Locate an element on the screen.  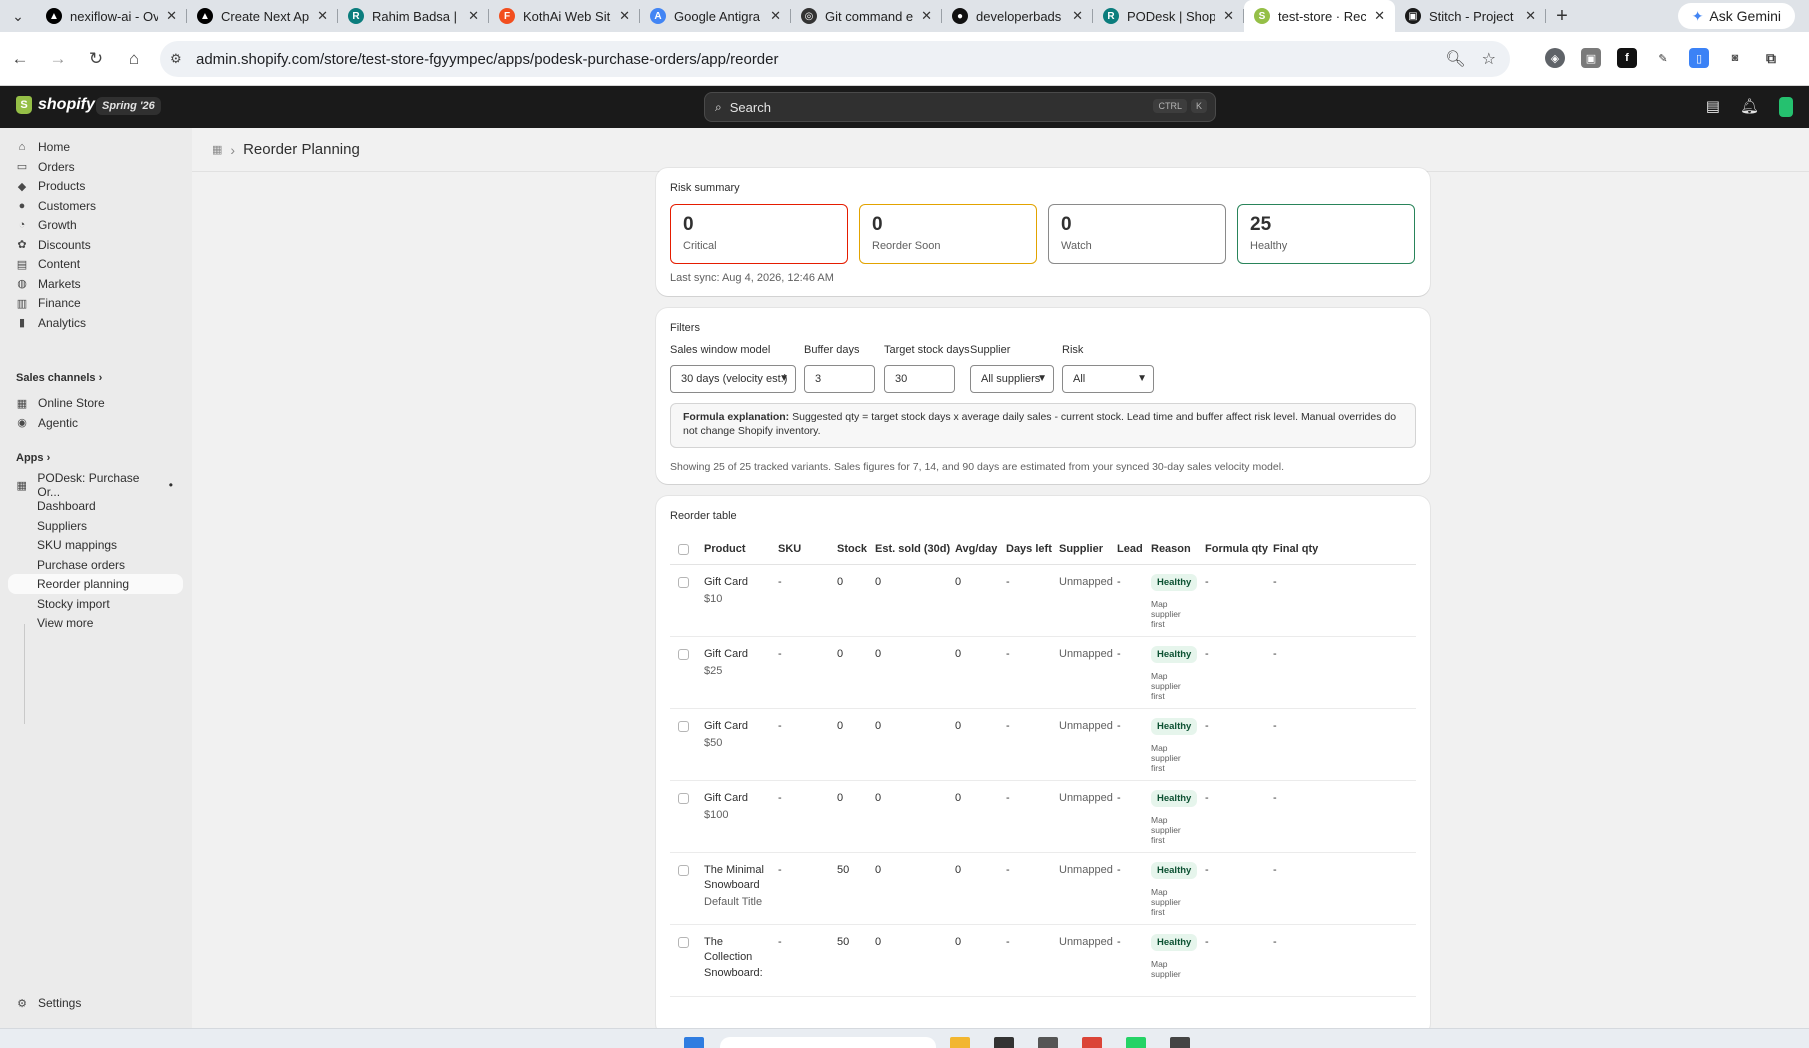
sidebar-subitem-stocky-import: Stocky import is located at coordinates (95, 604).